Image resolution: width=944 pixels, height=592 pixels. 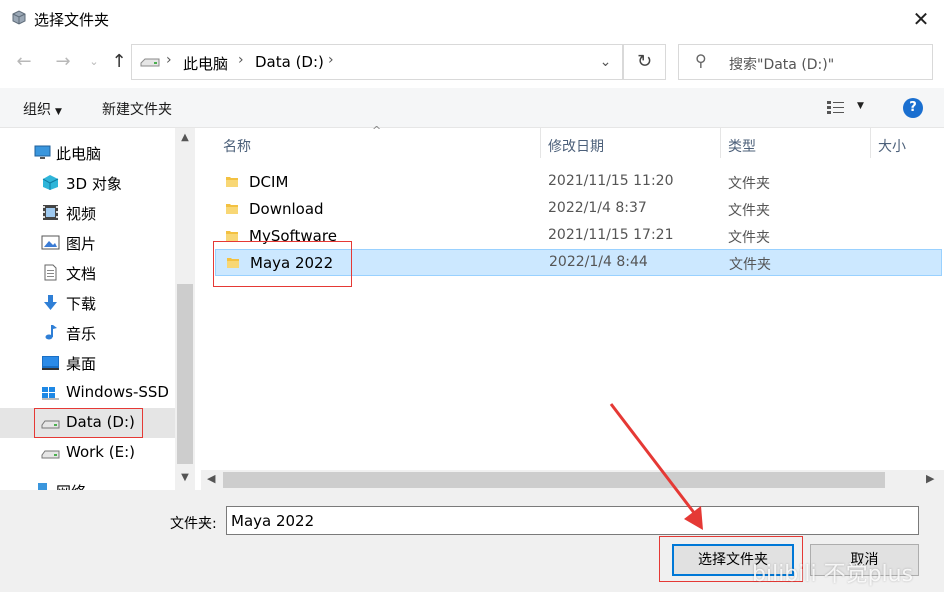 I want to click on scroll-up-icon: ▲, so click(x=185, y=137).